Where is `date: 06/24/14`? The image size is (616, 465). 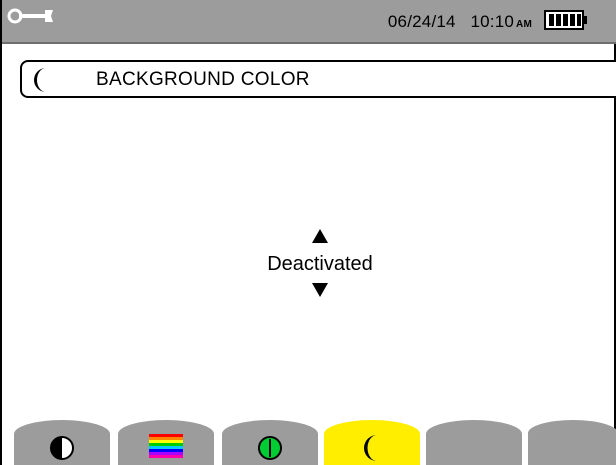 date: 06/24/14 is located at coordinates (421, 21).